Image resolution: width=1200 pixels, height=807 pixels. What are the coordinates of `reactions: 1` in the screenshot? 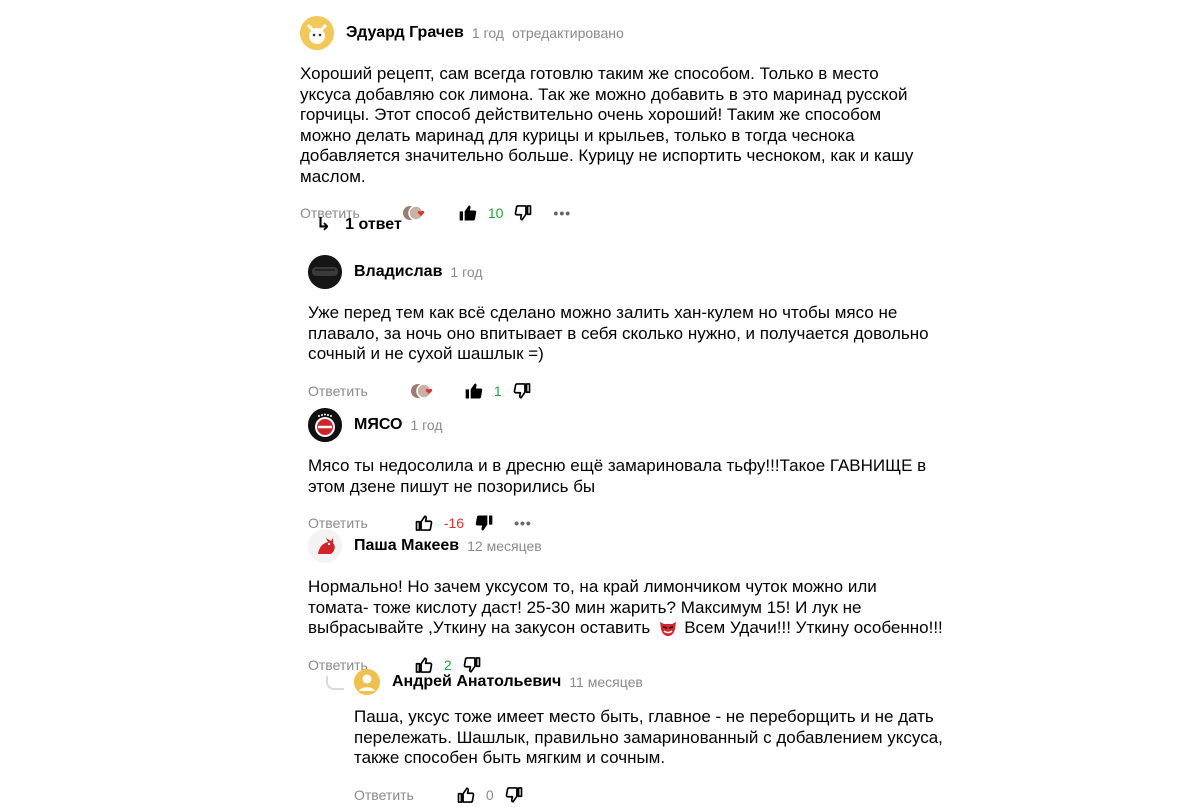 It's located at (471, 391).